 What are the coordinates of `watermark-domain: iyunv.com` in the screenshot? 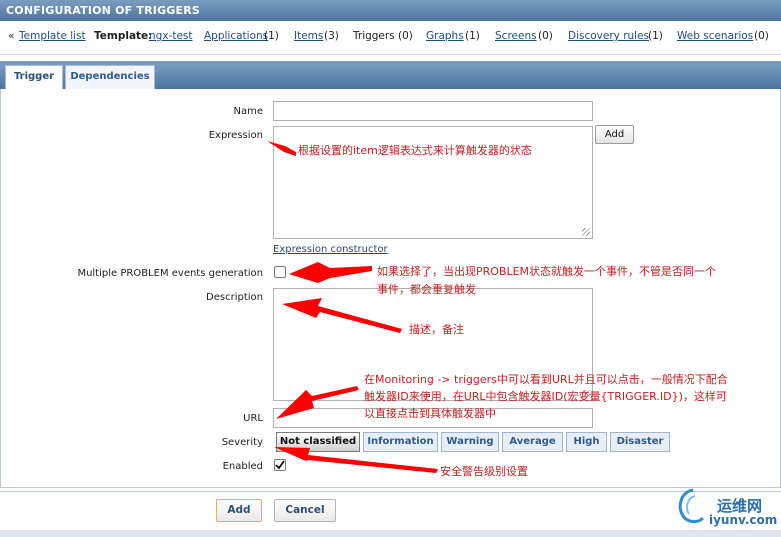 It's located at (743, 520).